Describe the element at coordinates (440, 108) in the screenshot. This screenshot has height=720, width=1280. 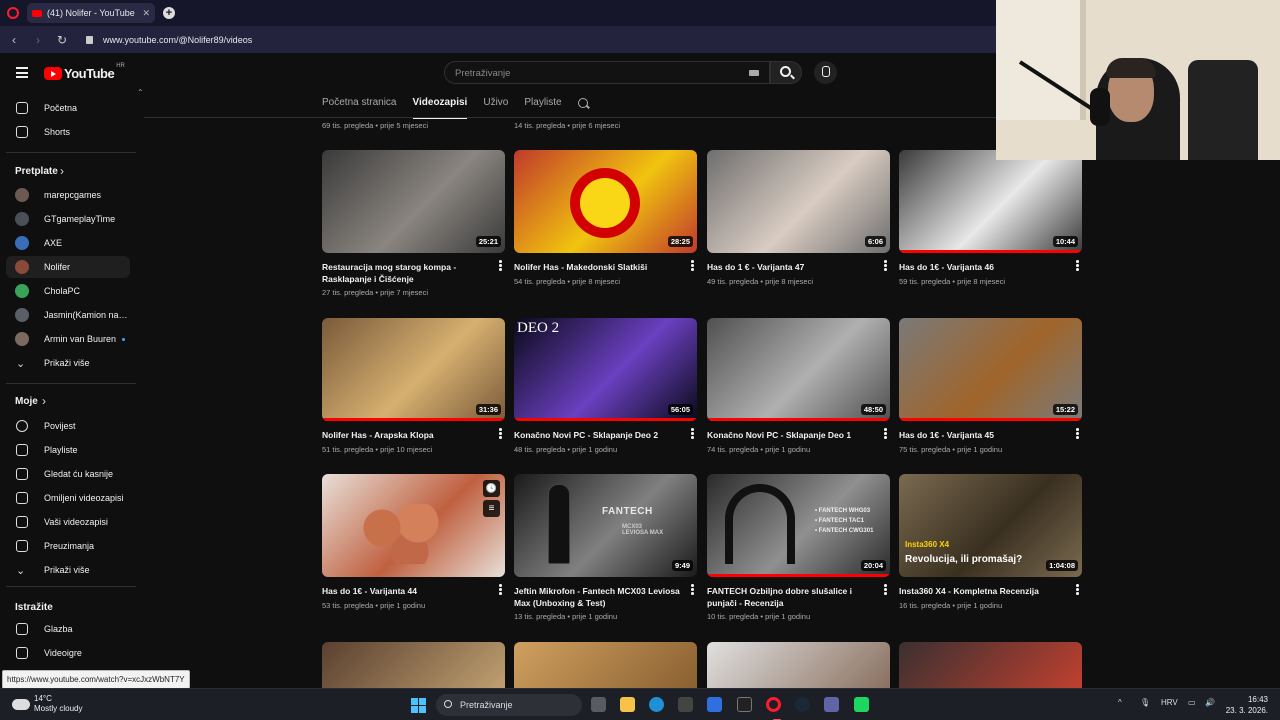
I see `tab-videos: Videozapisi` at that location.